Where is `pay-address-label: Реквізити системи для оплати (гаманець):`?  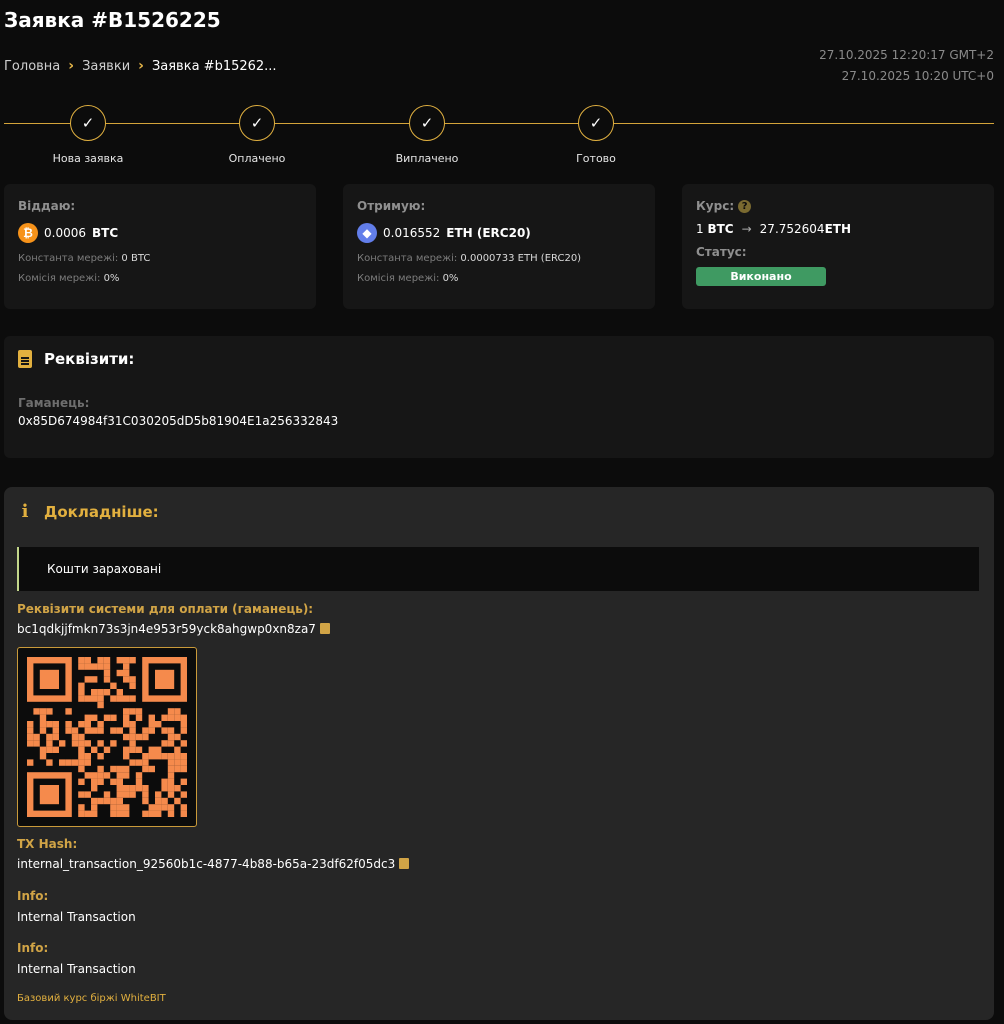 pay-address-label: Реквізити системи для оплати (гаманець): is located at coordinates (165, 609).